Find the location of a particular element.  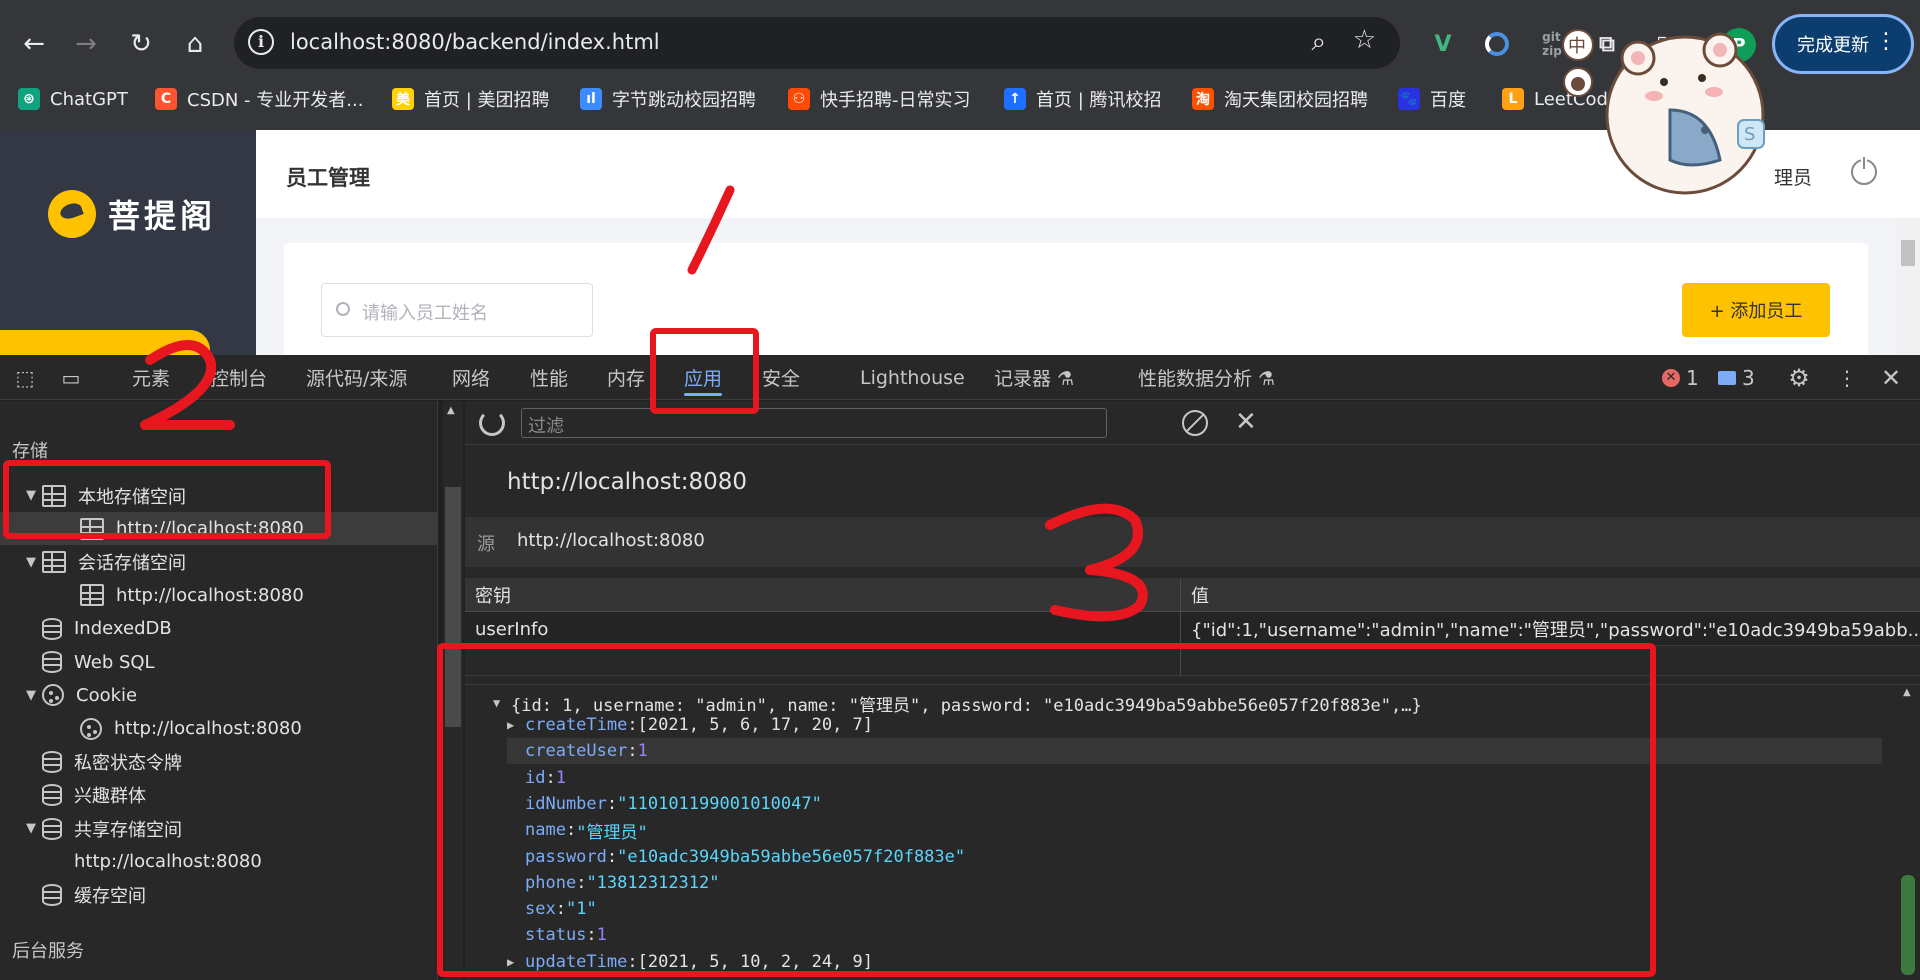

page-scrollbar is located at coordinates (1908, 286).